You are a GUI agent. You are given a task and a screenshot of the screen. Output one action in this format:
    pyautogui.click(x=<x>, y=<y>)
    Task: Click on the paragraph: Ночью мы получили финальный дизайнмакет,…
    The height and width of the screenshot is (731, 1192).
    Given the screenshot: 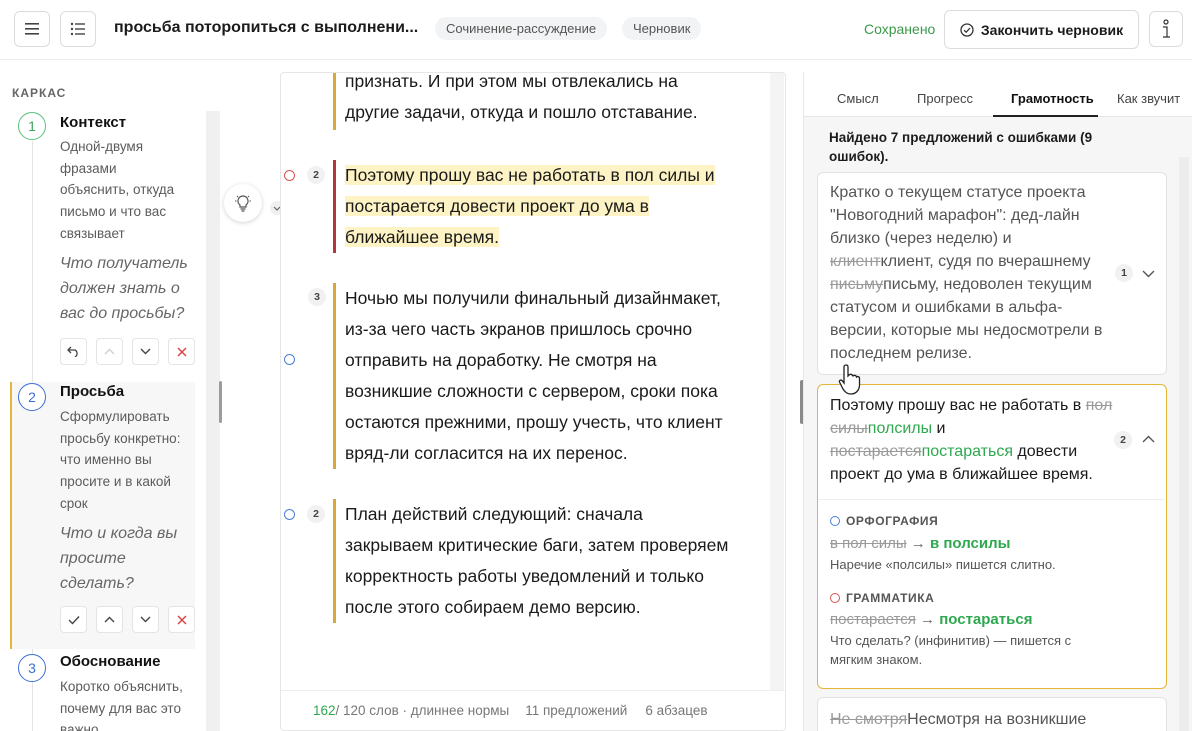 What is the action you would take?
    pyautogui.click(x=533, y=376)
    